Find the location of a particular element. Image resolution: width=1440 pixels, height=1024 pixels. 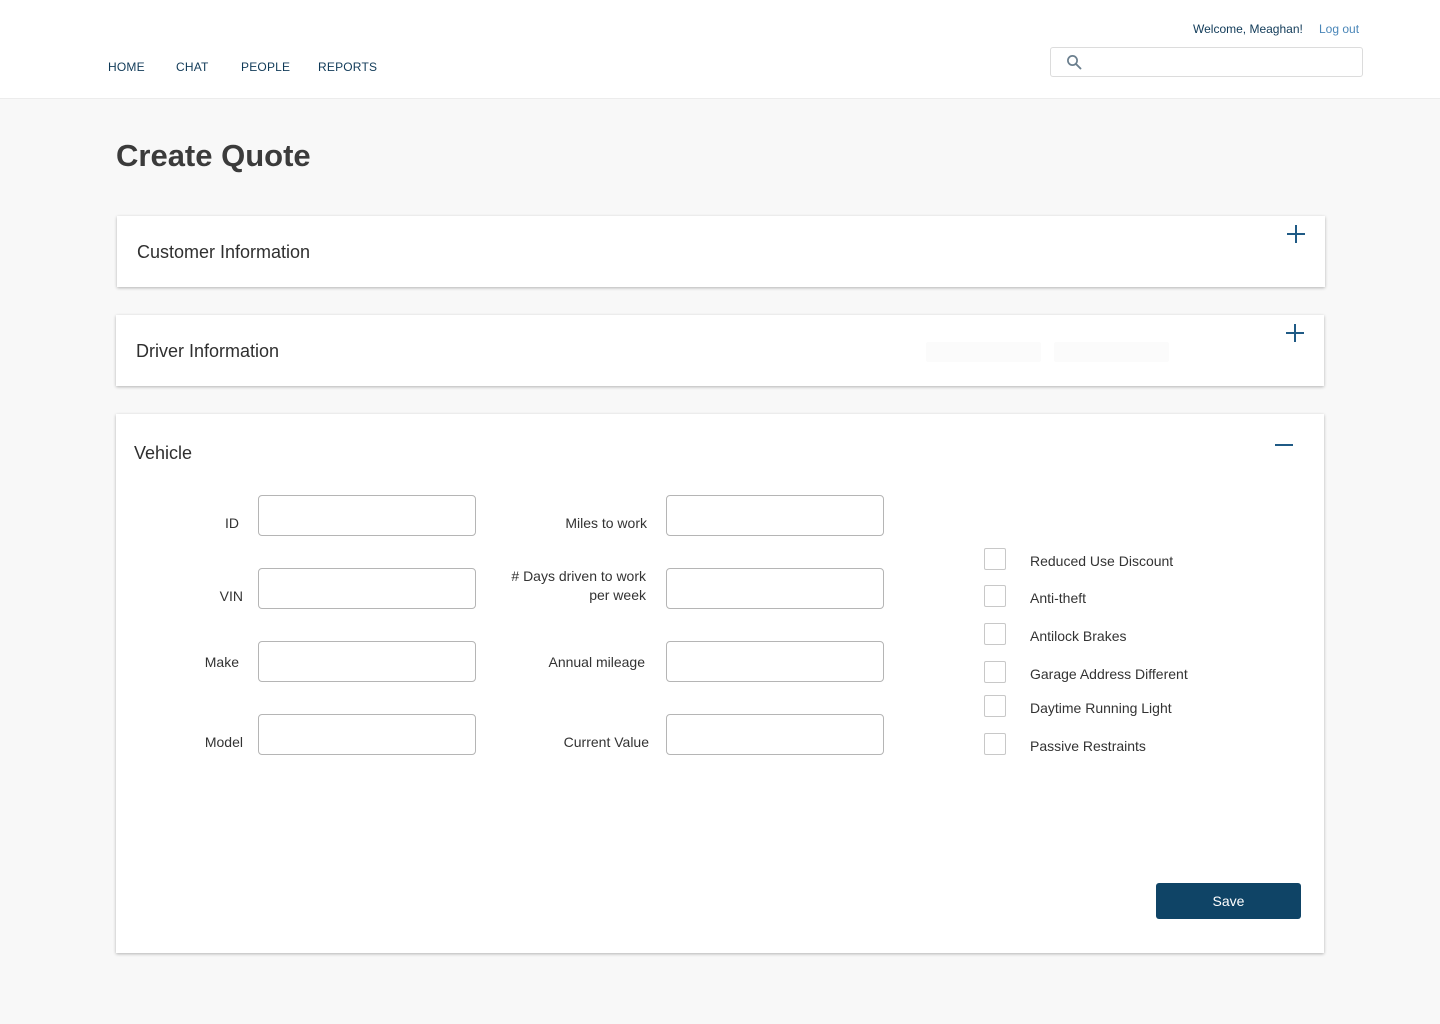

garage-address-different-checkbox is located at coordinates (995, 672).